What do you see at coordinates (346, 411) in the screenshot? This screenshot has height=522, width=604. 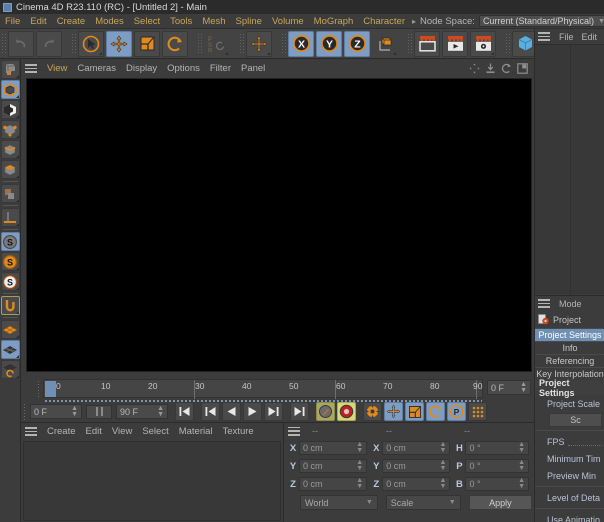 I see `record-button` at bounding box center [346, 411].